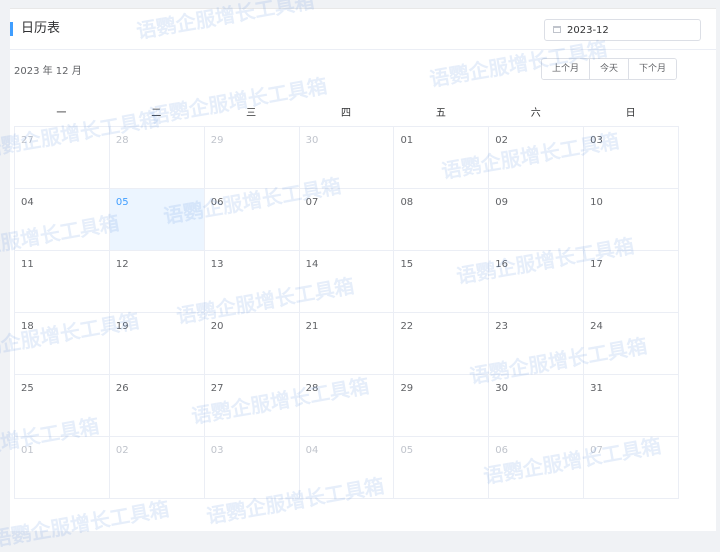 The width and height of the screenshot is (720, 552). Describe the element at coordinates (632, 344) in the screenshot. I see `calendar-day-cell: 24` at that location.